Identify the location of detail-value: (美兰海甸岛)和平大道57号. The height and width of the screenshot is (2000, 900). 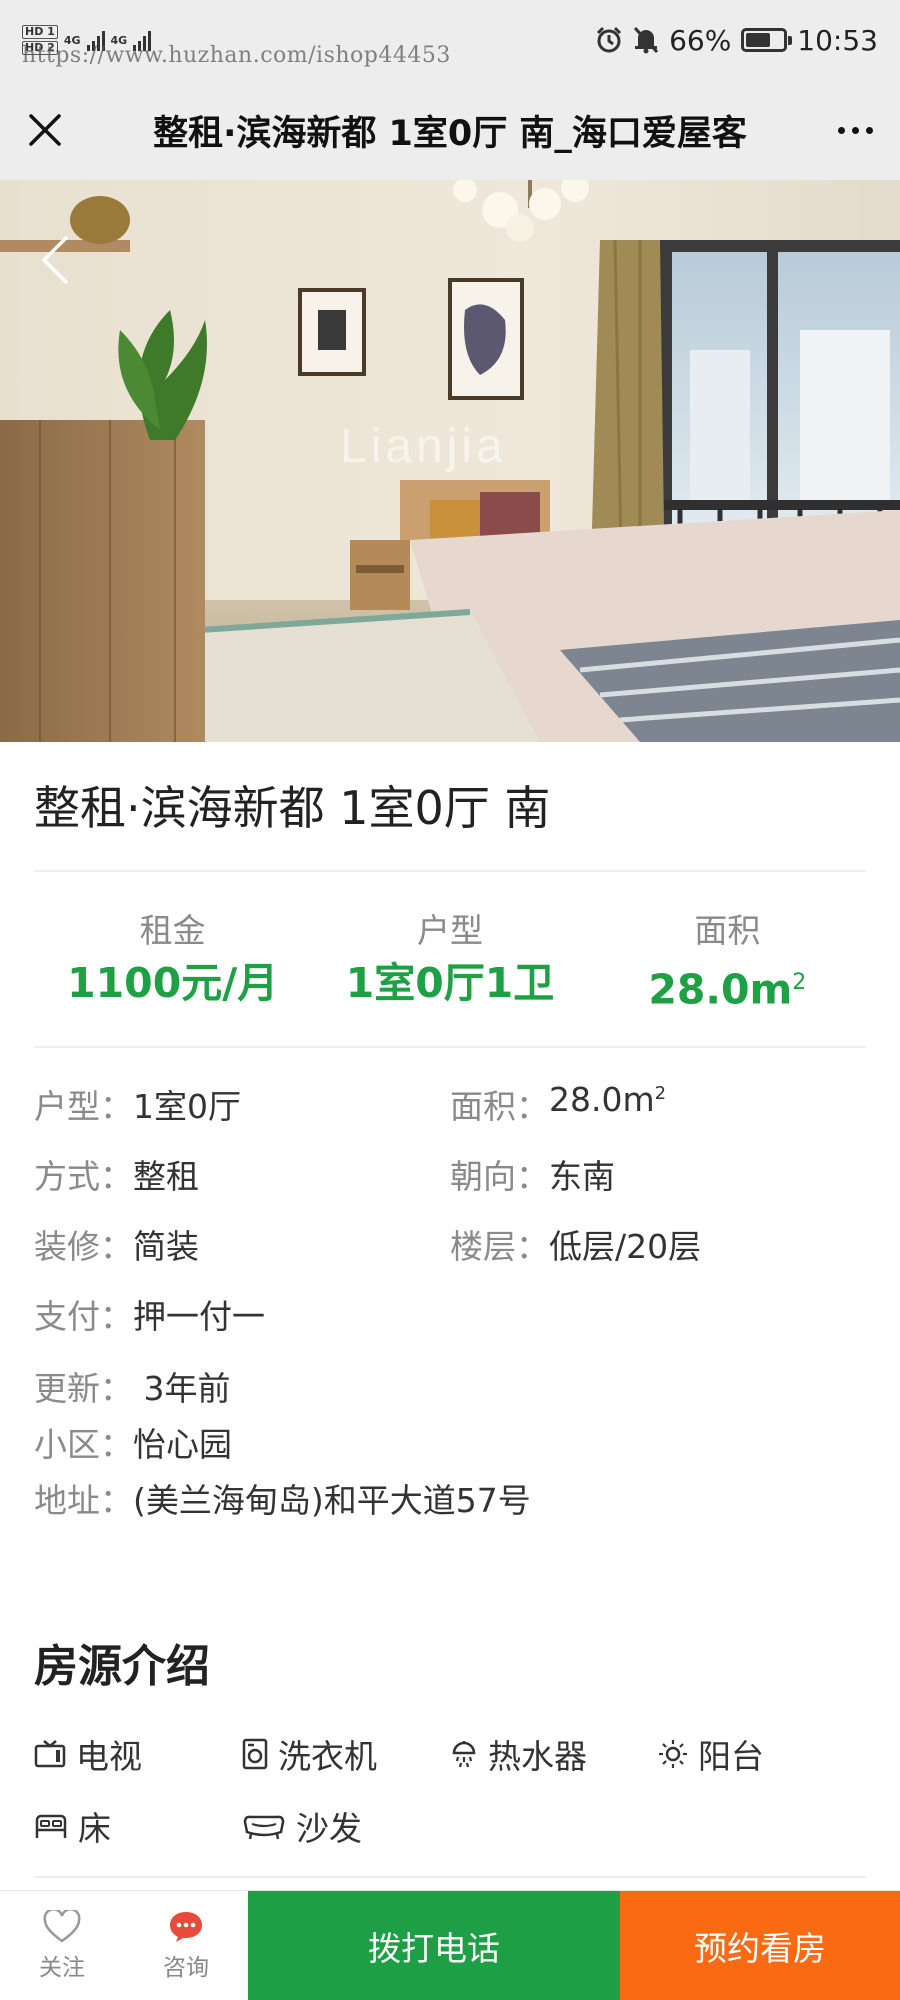
(332, 1500).